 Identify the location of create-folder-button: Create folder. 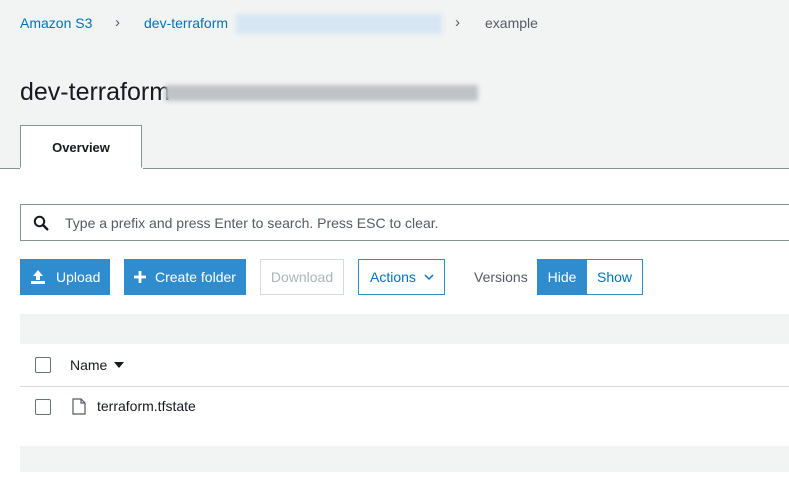
(185, 277).